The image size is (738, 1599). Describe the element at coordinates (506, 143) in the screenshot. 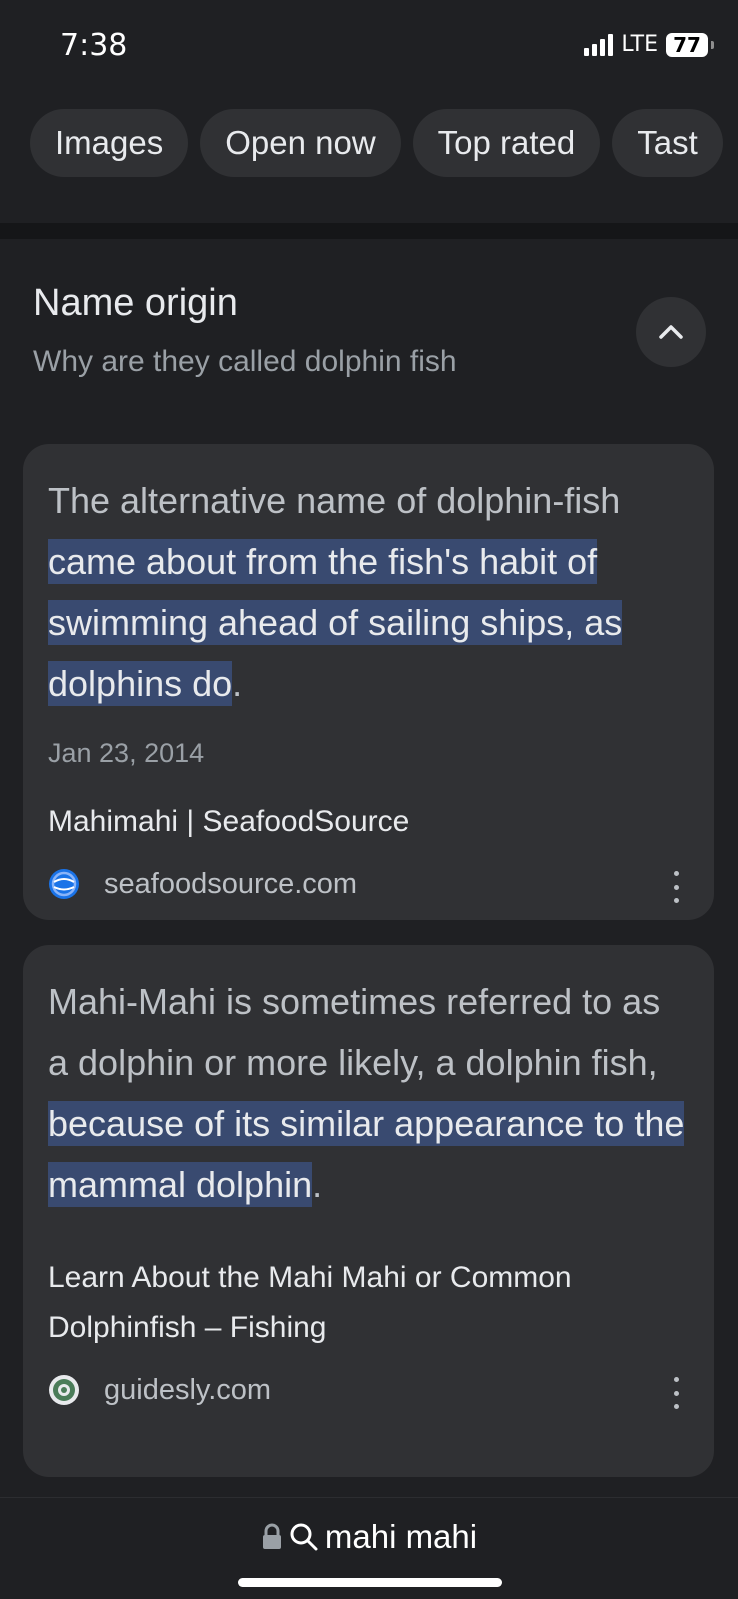

I see `chip-top-rated: Top rated` at that location.